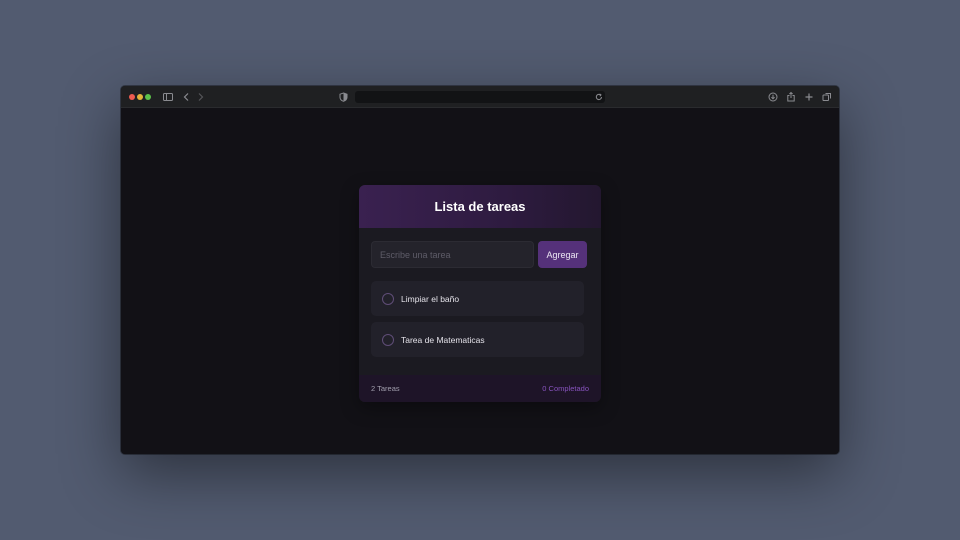  Describe the element at coordinates (480, 388) in the screenshot. I see `todo-footer: 2 Tareas 0 Completado` at that location.